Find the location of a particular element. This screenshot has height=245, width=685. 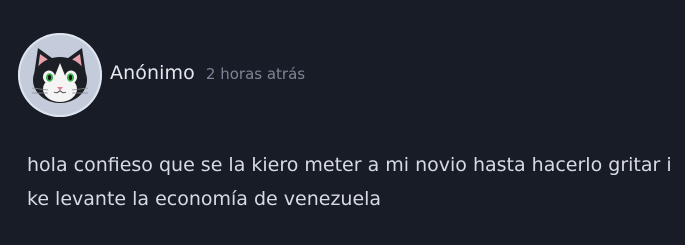

post-header: Anónimo 2 horas atrás is located at coordinates (207, 75).